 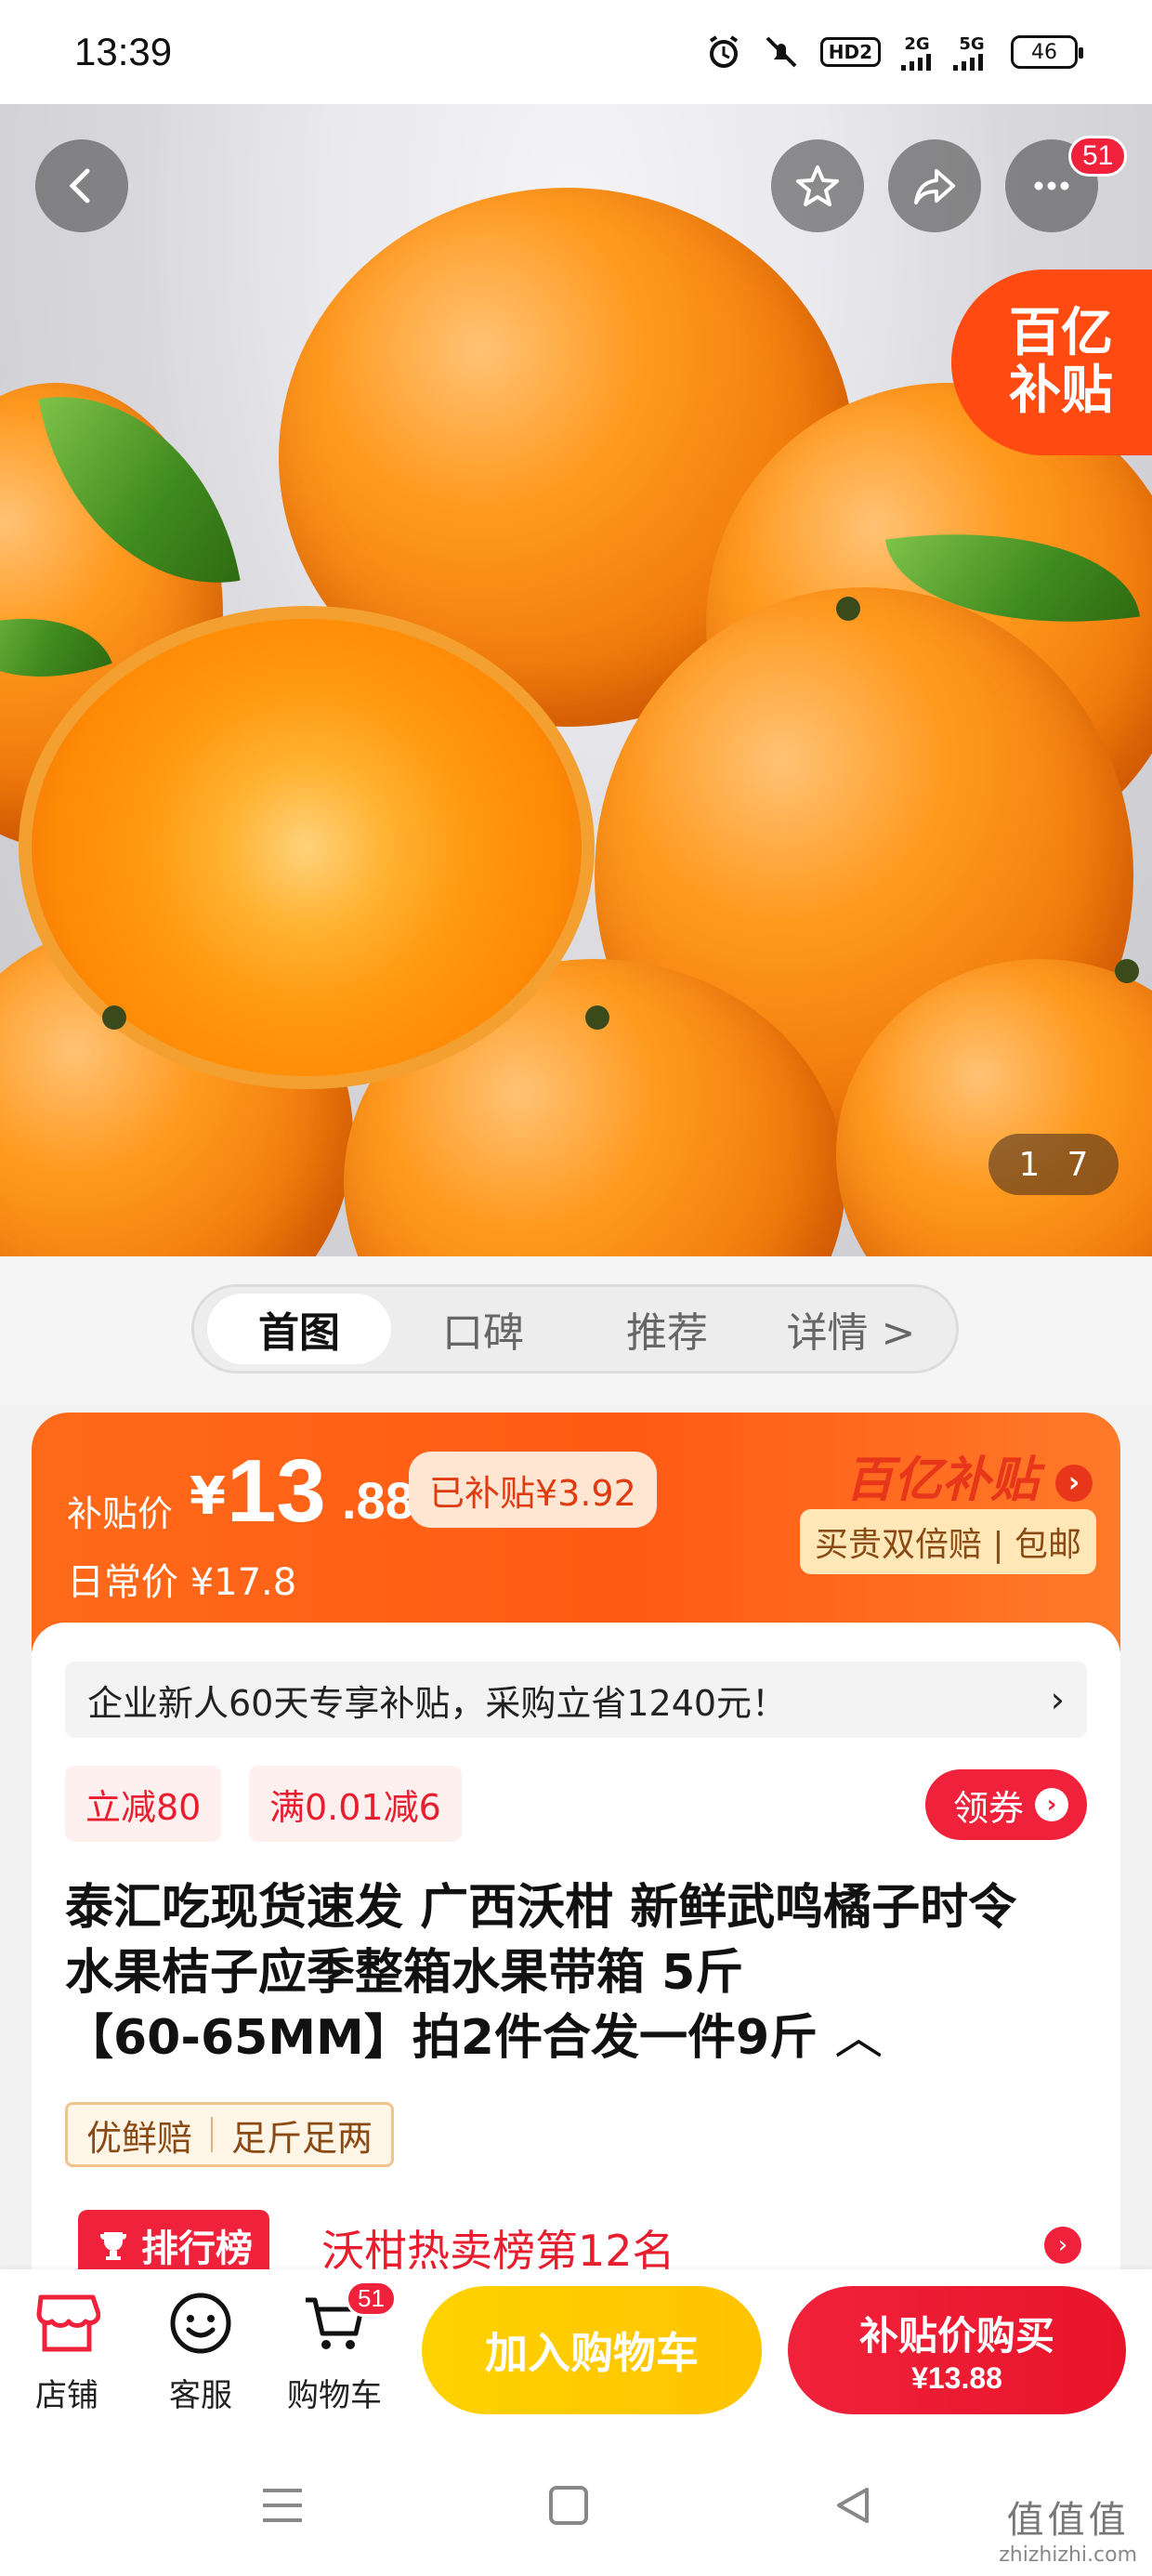 I want to click on subsidy-amount-chip: 已补贴¥3.92, so click(x=533, y=1490).